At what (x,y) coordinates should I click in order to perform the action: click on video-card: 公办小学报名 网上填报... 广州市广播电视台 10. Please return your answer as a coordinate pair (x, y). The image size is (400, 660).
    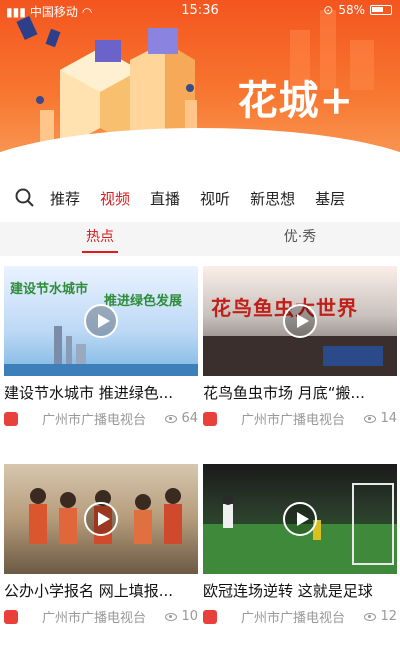
    Looking at the image, I should click on (101, 545).